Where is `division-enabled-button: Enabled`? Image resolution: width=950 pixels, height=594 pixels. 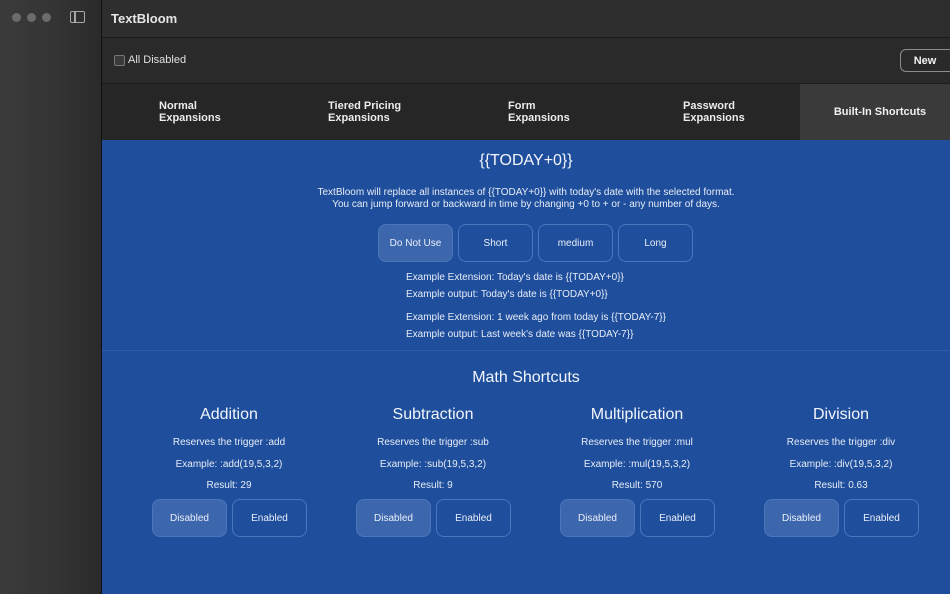
division-enabled-button: Enabled is located at coordinates (881, 518).